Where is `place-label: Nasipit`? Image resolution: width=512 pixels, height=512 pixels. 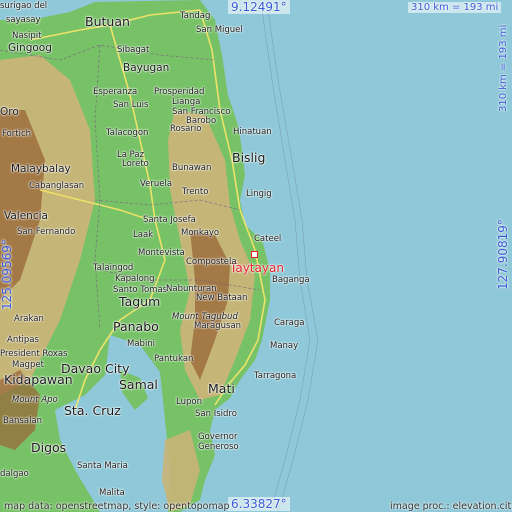 place-label: Nasipit is located at coordinates (27, 36).